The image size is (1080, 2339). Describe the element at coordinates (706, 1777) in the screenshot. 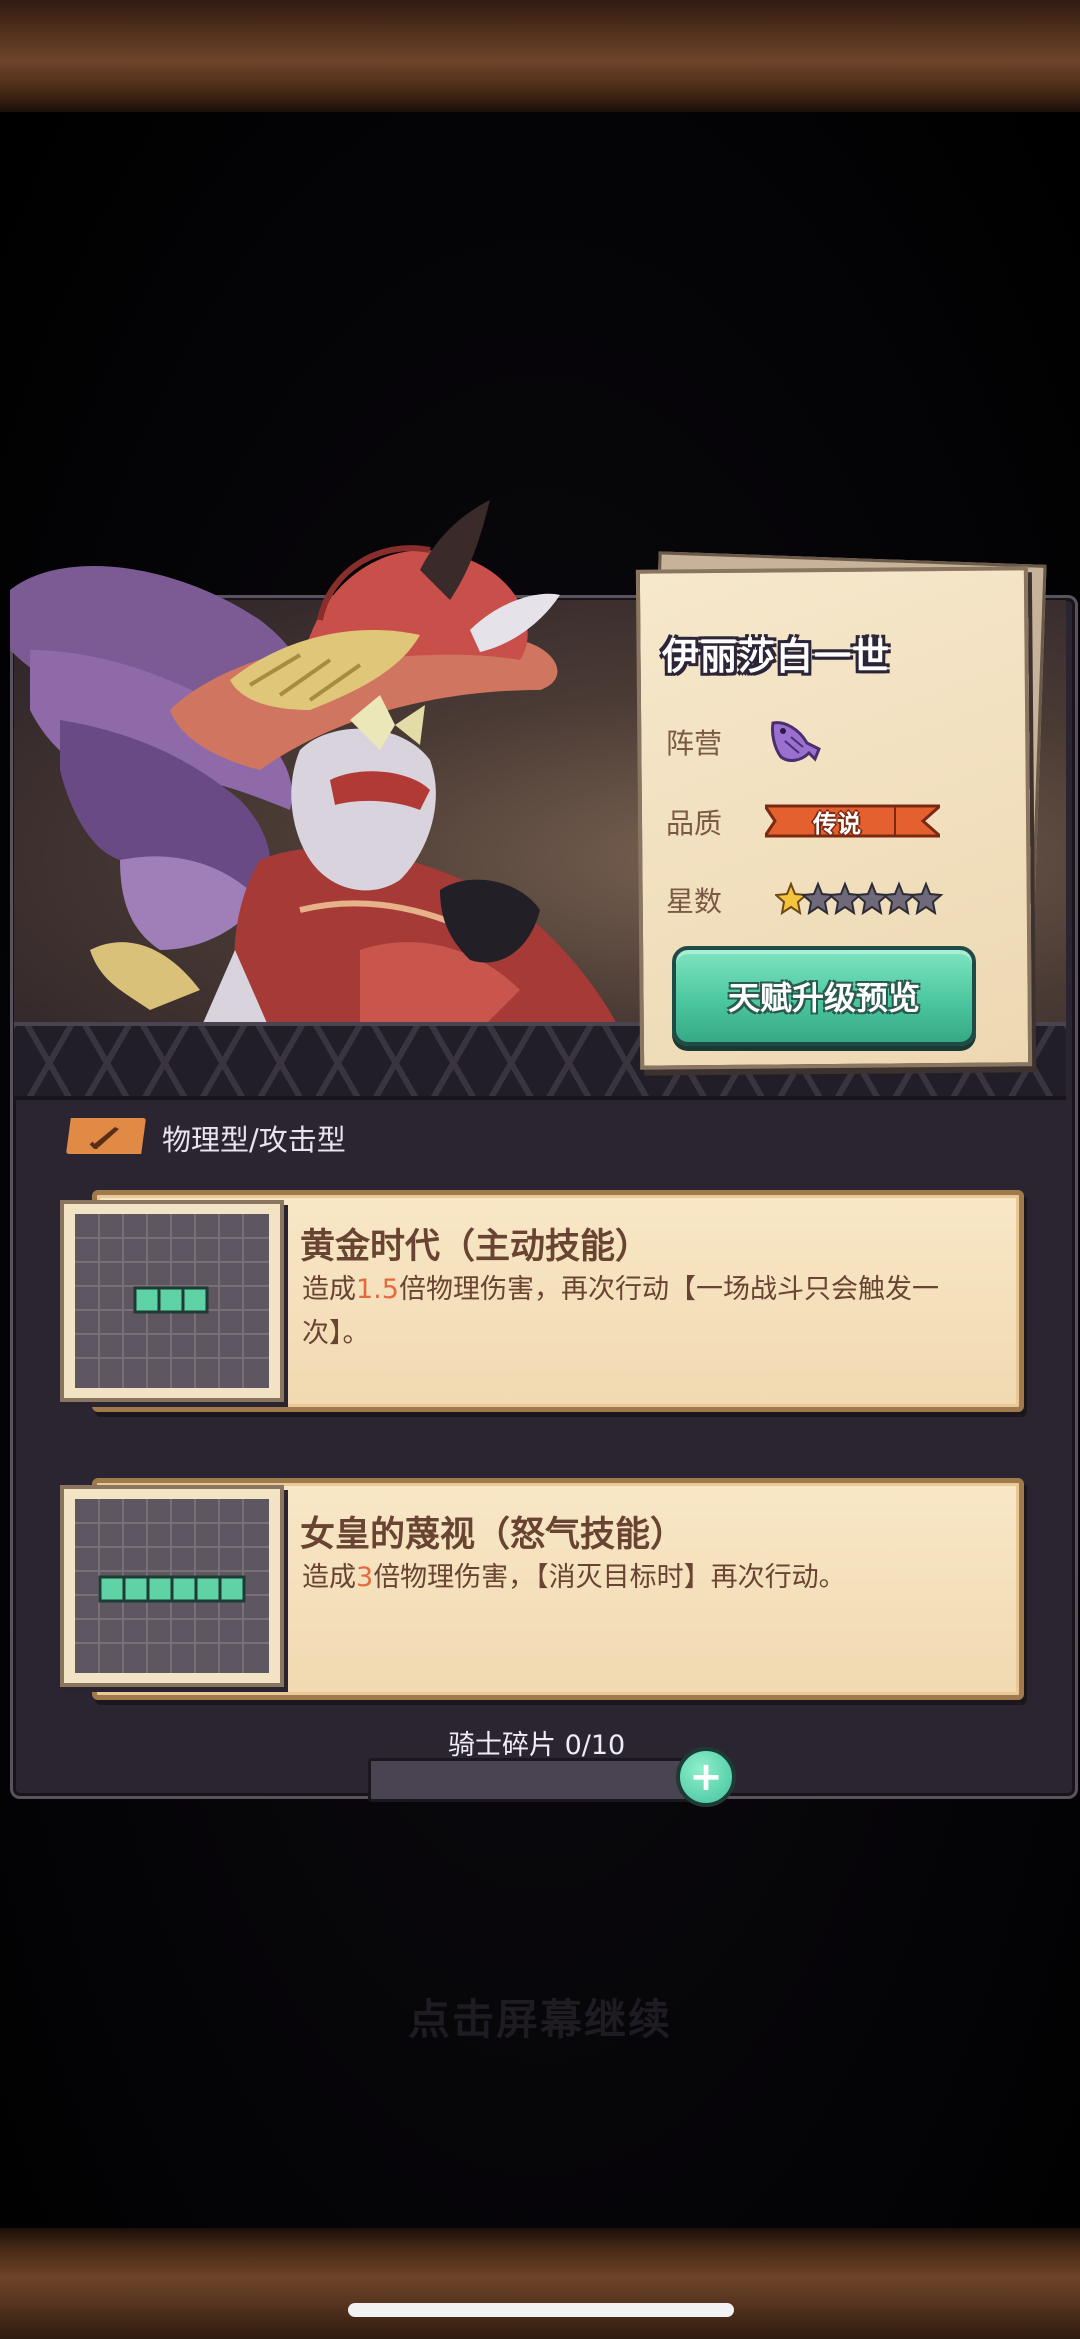

I see `add-shards-button: +` at that location.